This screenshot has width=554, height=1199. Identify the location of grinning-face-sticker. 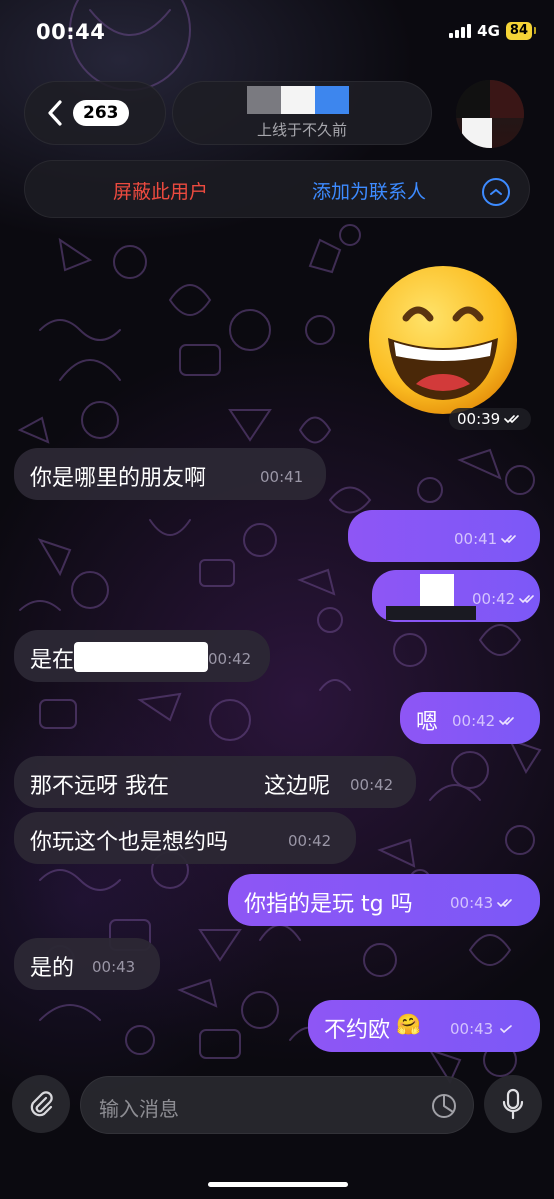
(443, 341).